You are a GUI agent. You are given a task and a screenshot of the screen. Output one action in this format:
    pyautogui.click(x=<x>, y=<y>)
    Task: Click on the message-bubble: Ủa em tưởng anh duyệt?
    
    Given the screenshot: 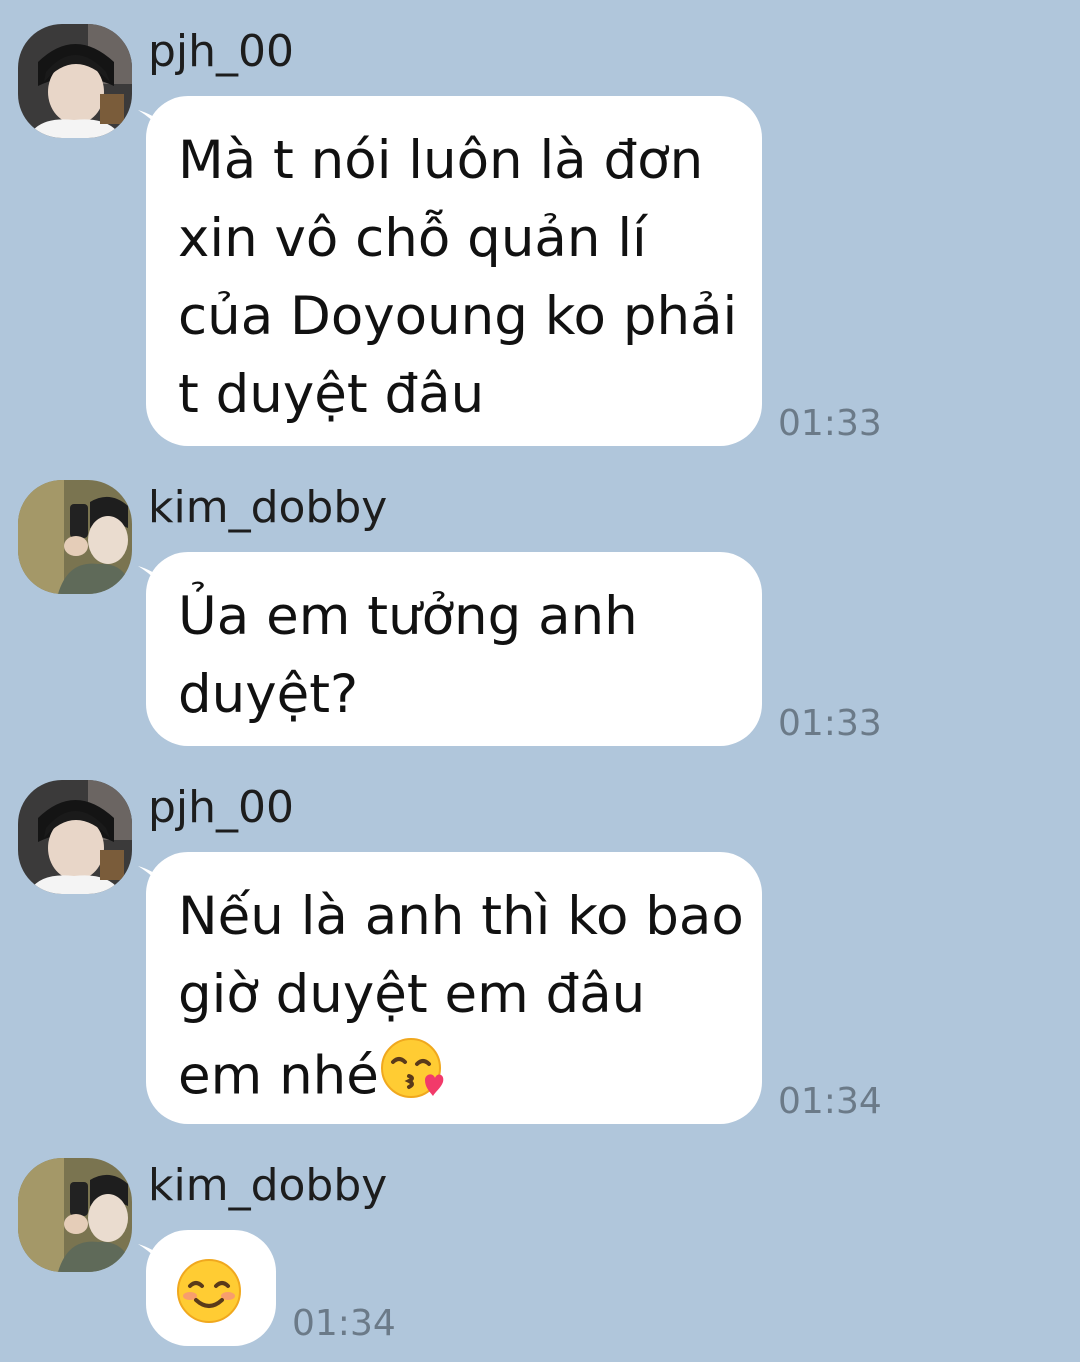 What is the action you would take?
    pyautogui.click(x=454, y=649)
    